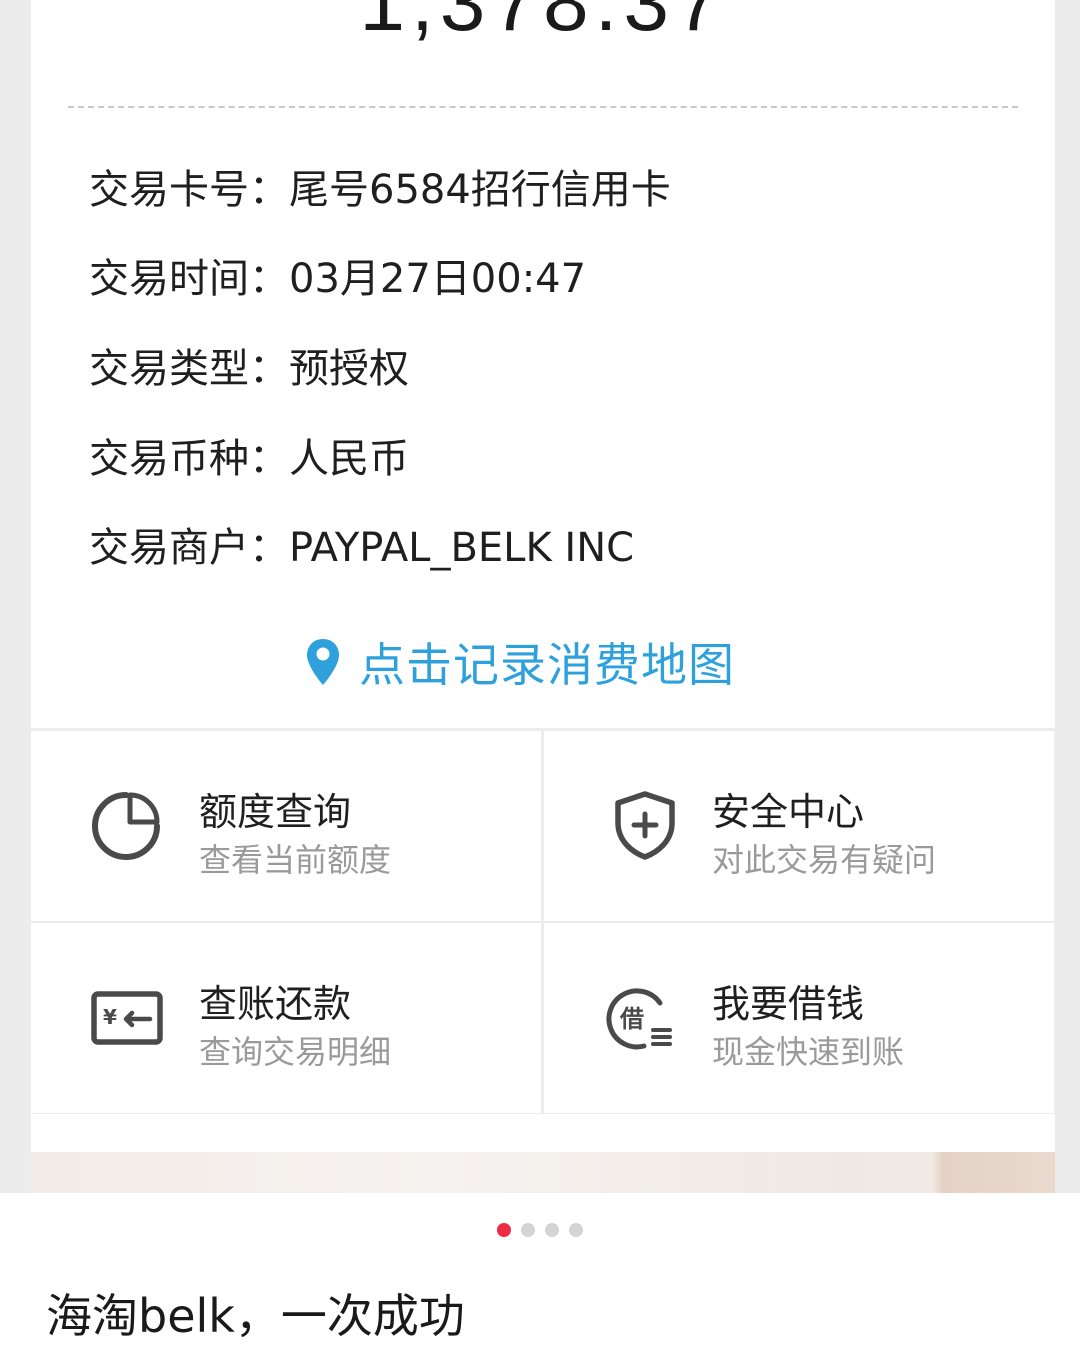  I want to click on bill-card-icon: ¥, so click(127, 1018).